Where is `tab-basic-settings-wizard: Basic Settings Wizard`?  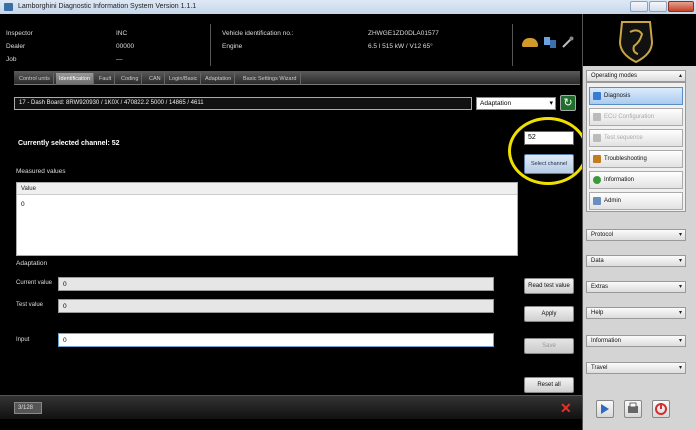 tab-basic-settings-wizard: Basic Settings Wizard is located at coordinates (270, 79).